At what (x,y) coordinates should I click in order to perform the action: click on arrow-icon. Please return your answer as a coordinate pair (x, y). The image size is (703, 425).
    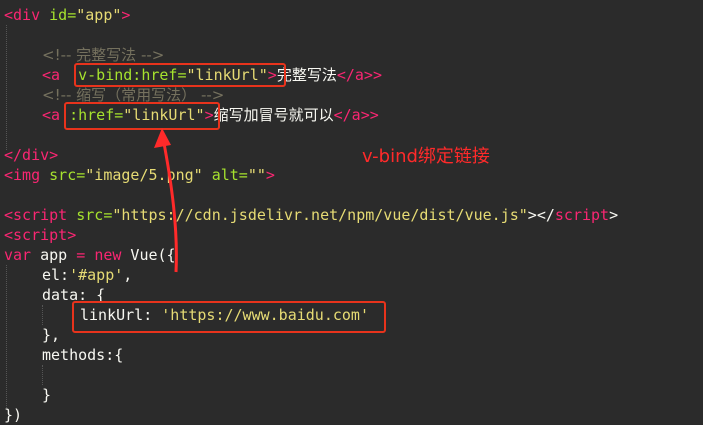
    Looking at the image, I should click on (166, 200).